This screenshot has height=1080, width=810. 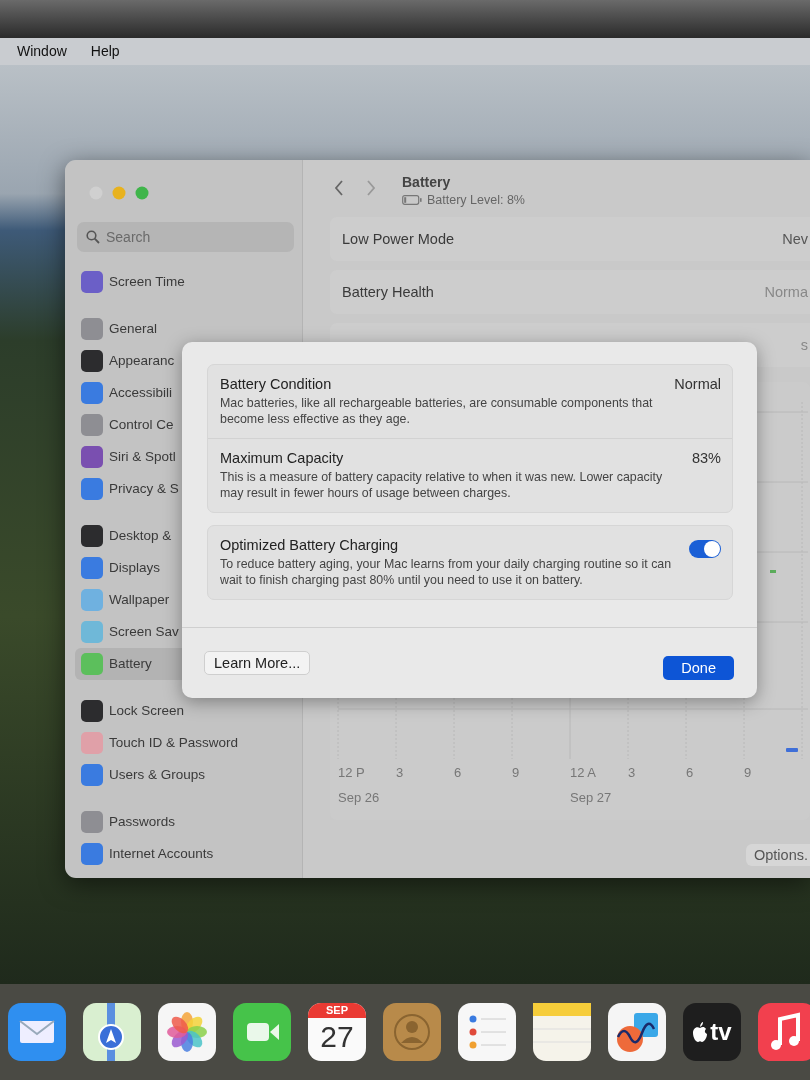 I want to click on setting-title: Maximum Capacity, so click(x=282, y=457).